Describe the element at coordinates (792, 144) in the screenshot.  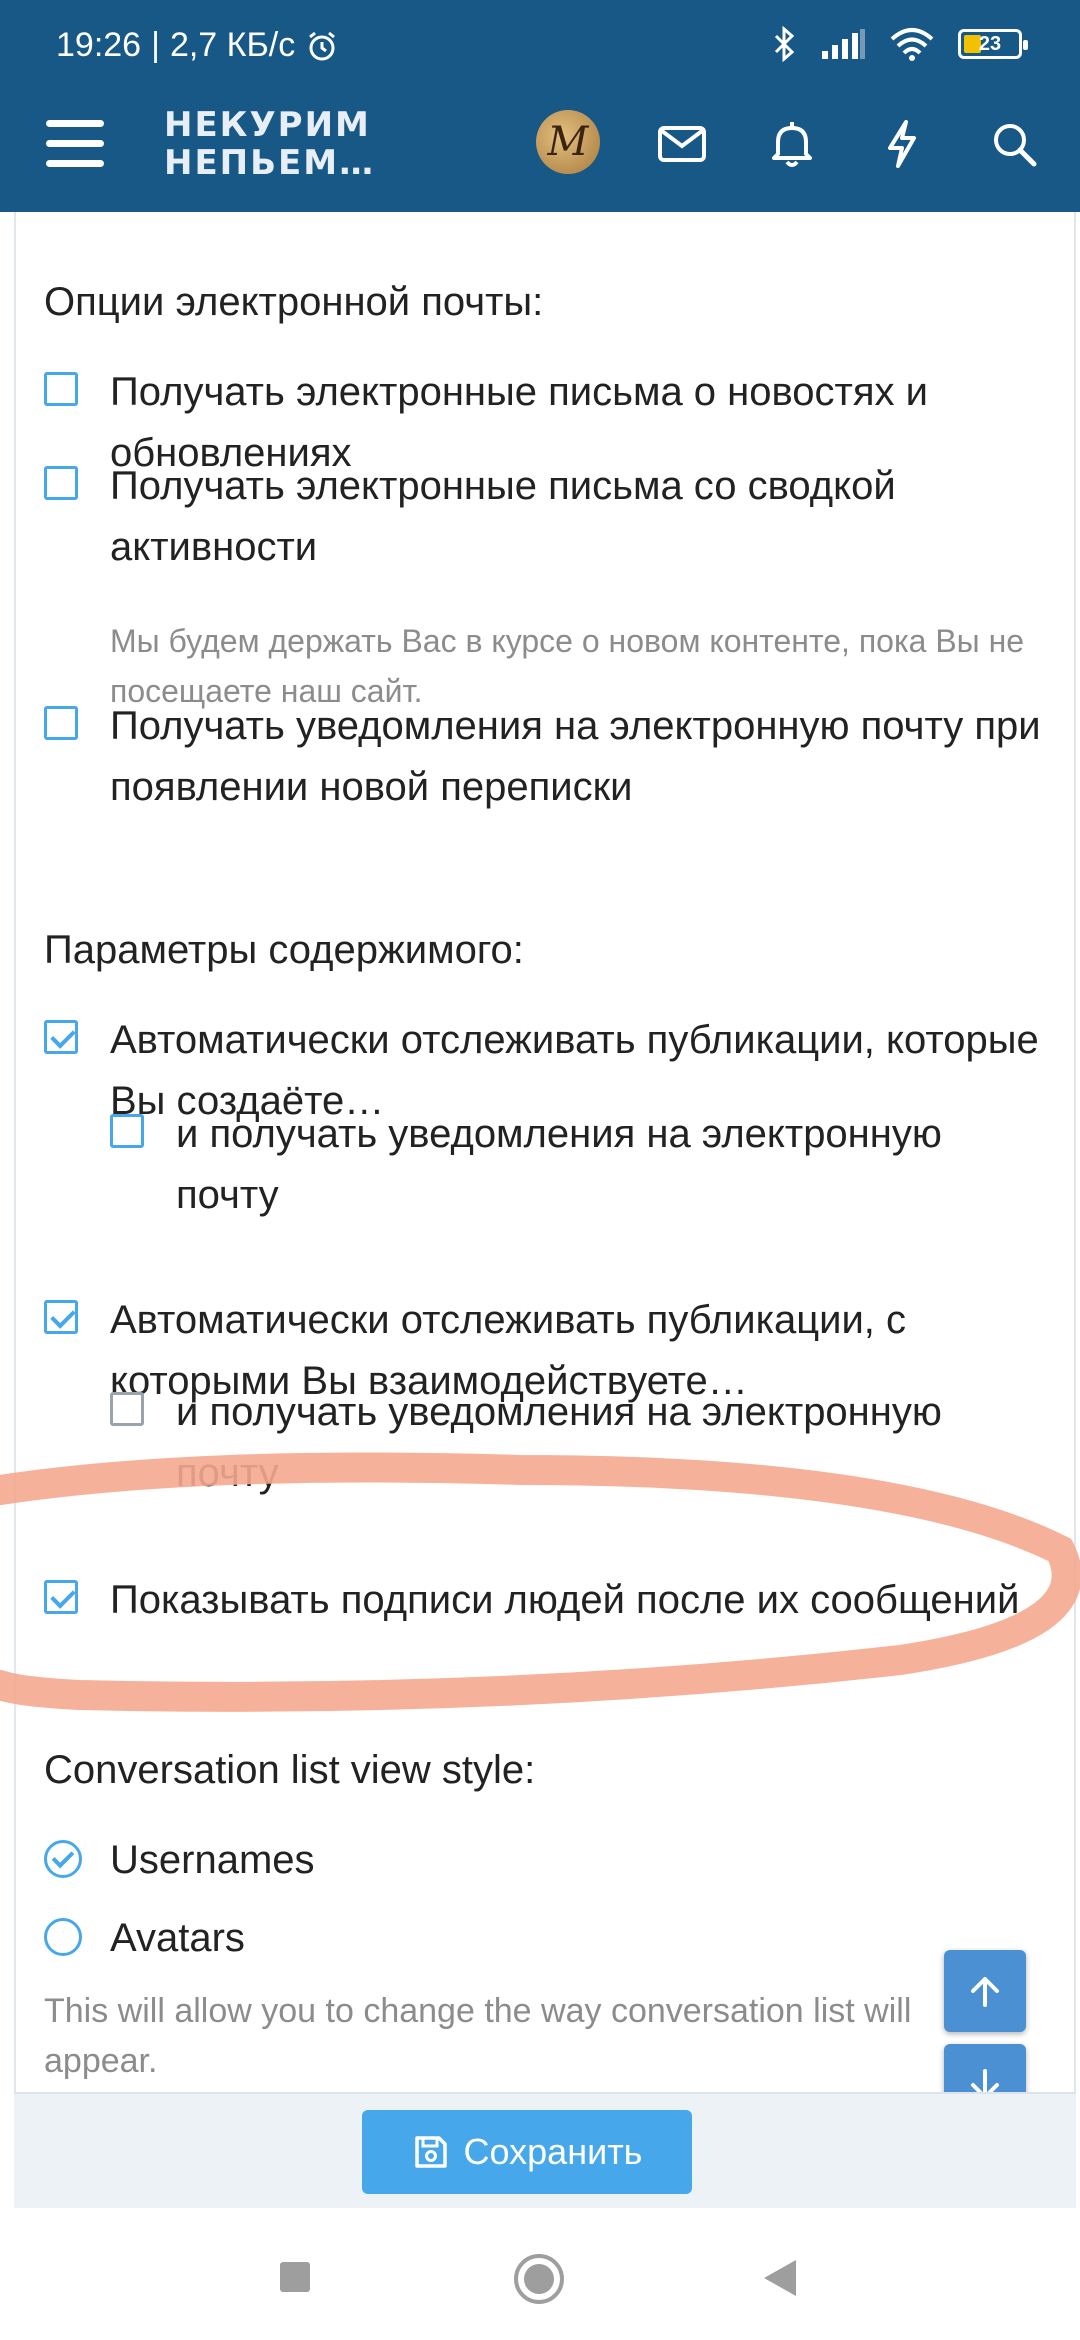
I see `bell-icon` at that location.